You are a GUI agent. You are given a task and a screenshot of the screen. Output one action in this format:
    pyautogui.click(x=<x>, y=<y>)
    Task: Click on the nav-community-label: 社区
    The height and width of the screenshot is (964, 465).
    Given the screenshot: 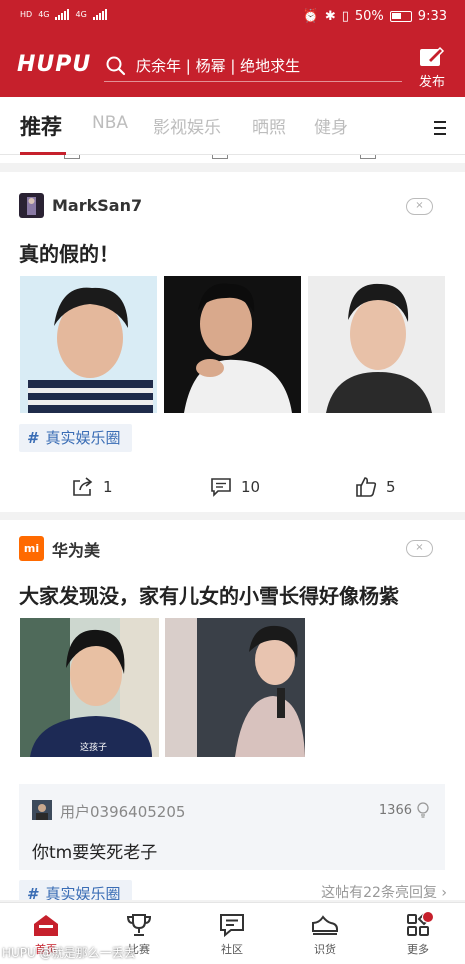 What is the action you would take?
    pyautogui.click(x=232, y=949)
    